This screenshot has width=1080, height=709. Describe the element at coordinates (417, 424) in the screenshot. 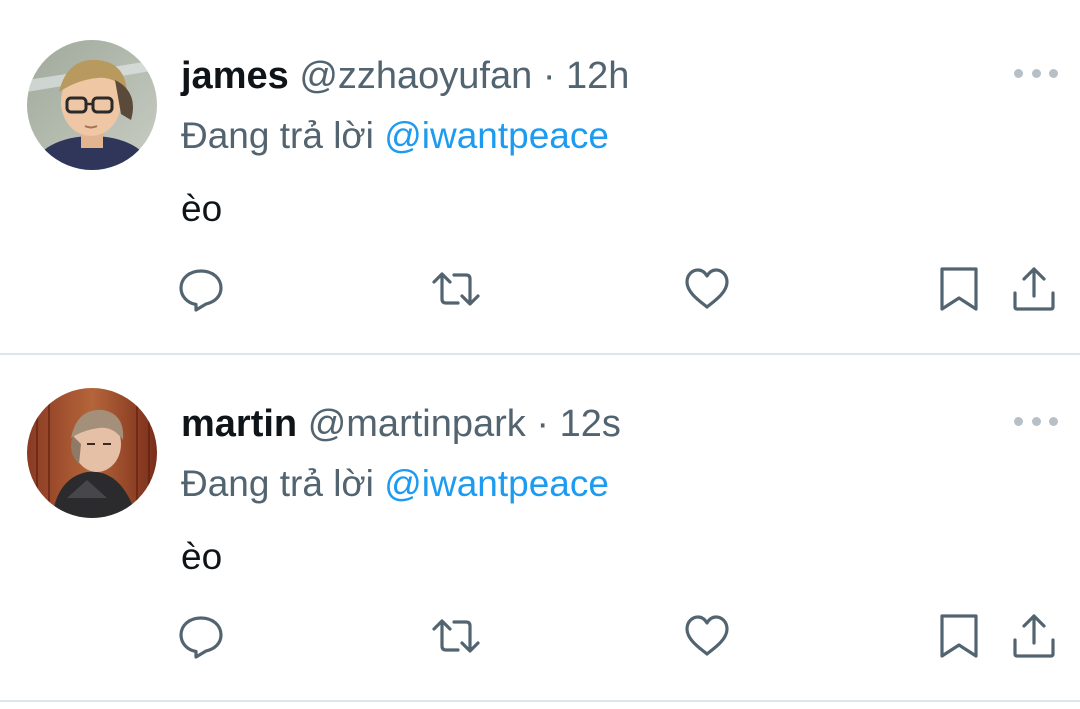

I see `handle: @martinpark` at that location.